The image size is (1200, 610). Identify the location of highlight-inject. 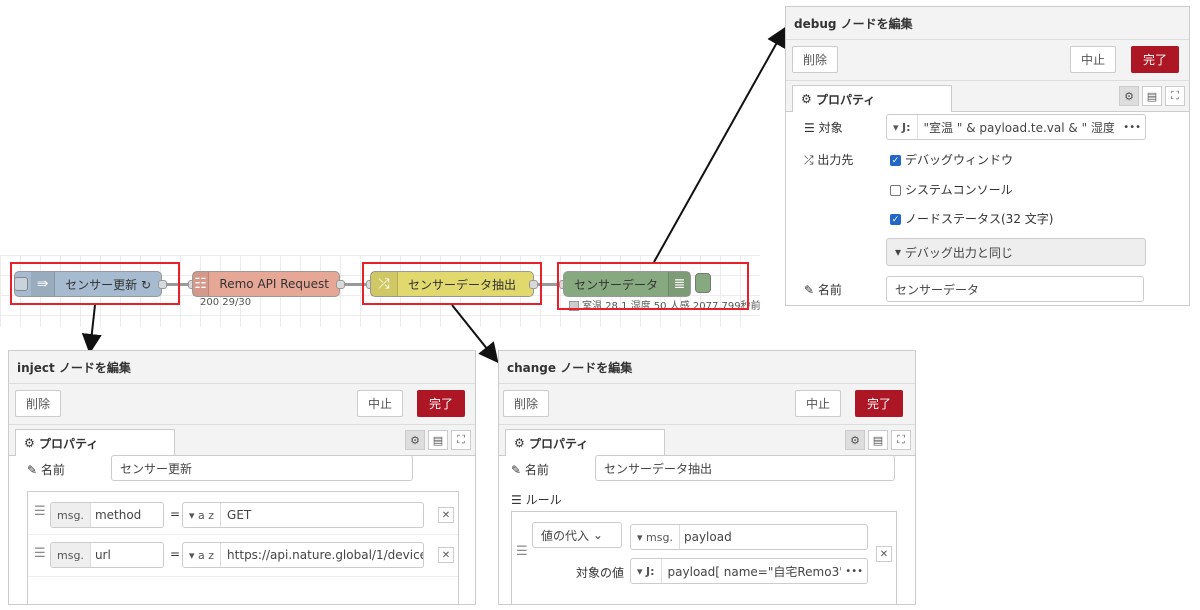
(95, 283).